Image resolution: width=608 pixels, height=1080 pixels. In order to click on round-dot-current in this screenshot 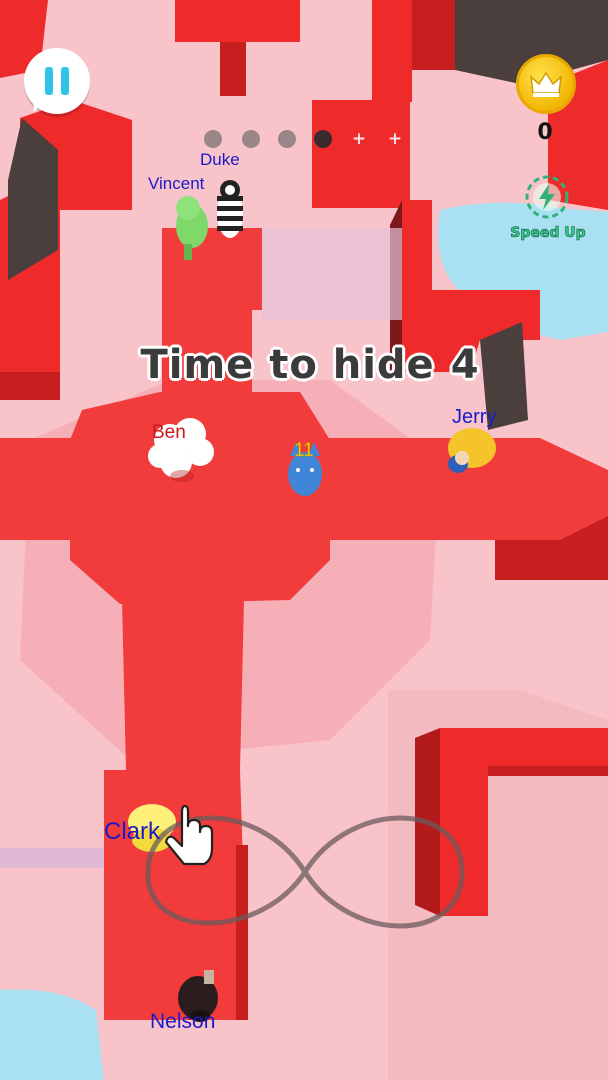, I will do `click(323, 139)`.